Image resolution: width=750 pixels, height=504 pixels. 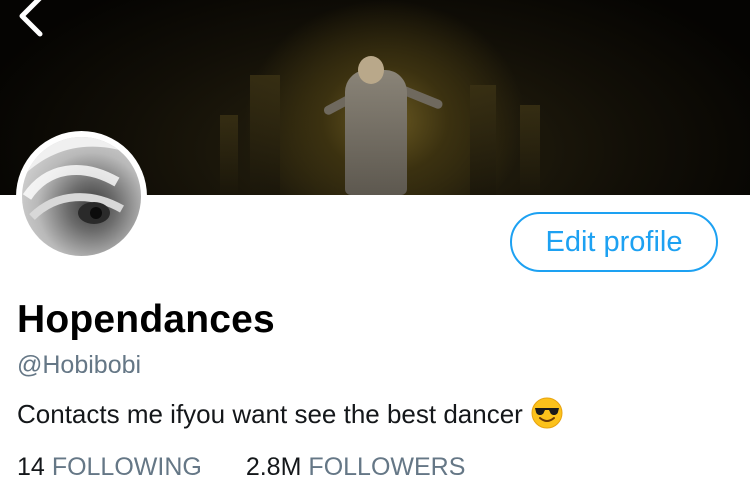 What do you see at coordinates (547, 416) in the screenshot?
I see `smiling-face-with-sunglasses-icon` at bounding box center [547, 416].